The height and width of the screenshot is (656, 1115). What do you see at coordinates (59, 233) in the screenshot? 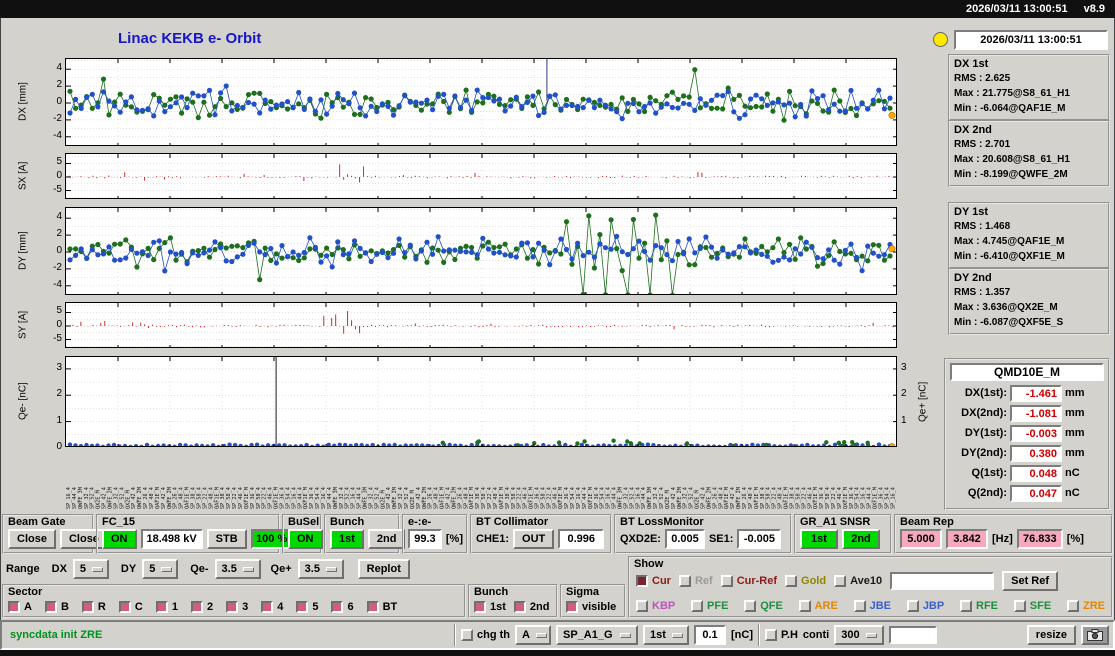
I see `axis-tick-label: 2` at bounding box center [59, 233].